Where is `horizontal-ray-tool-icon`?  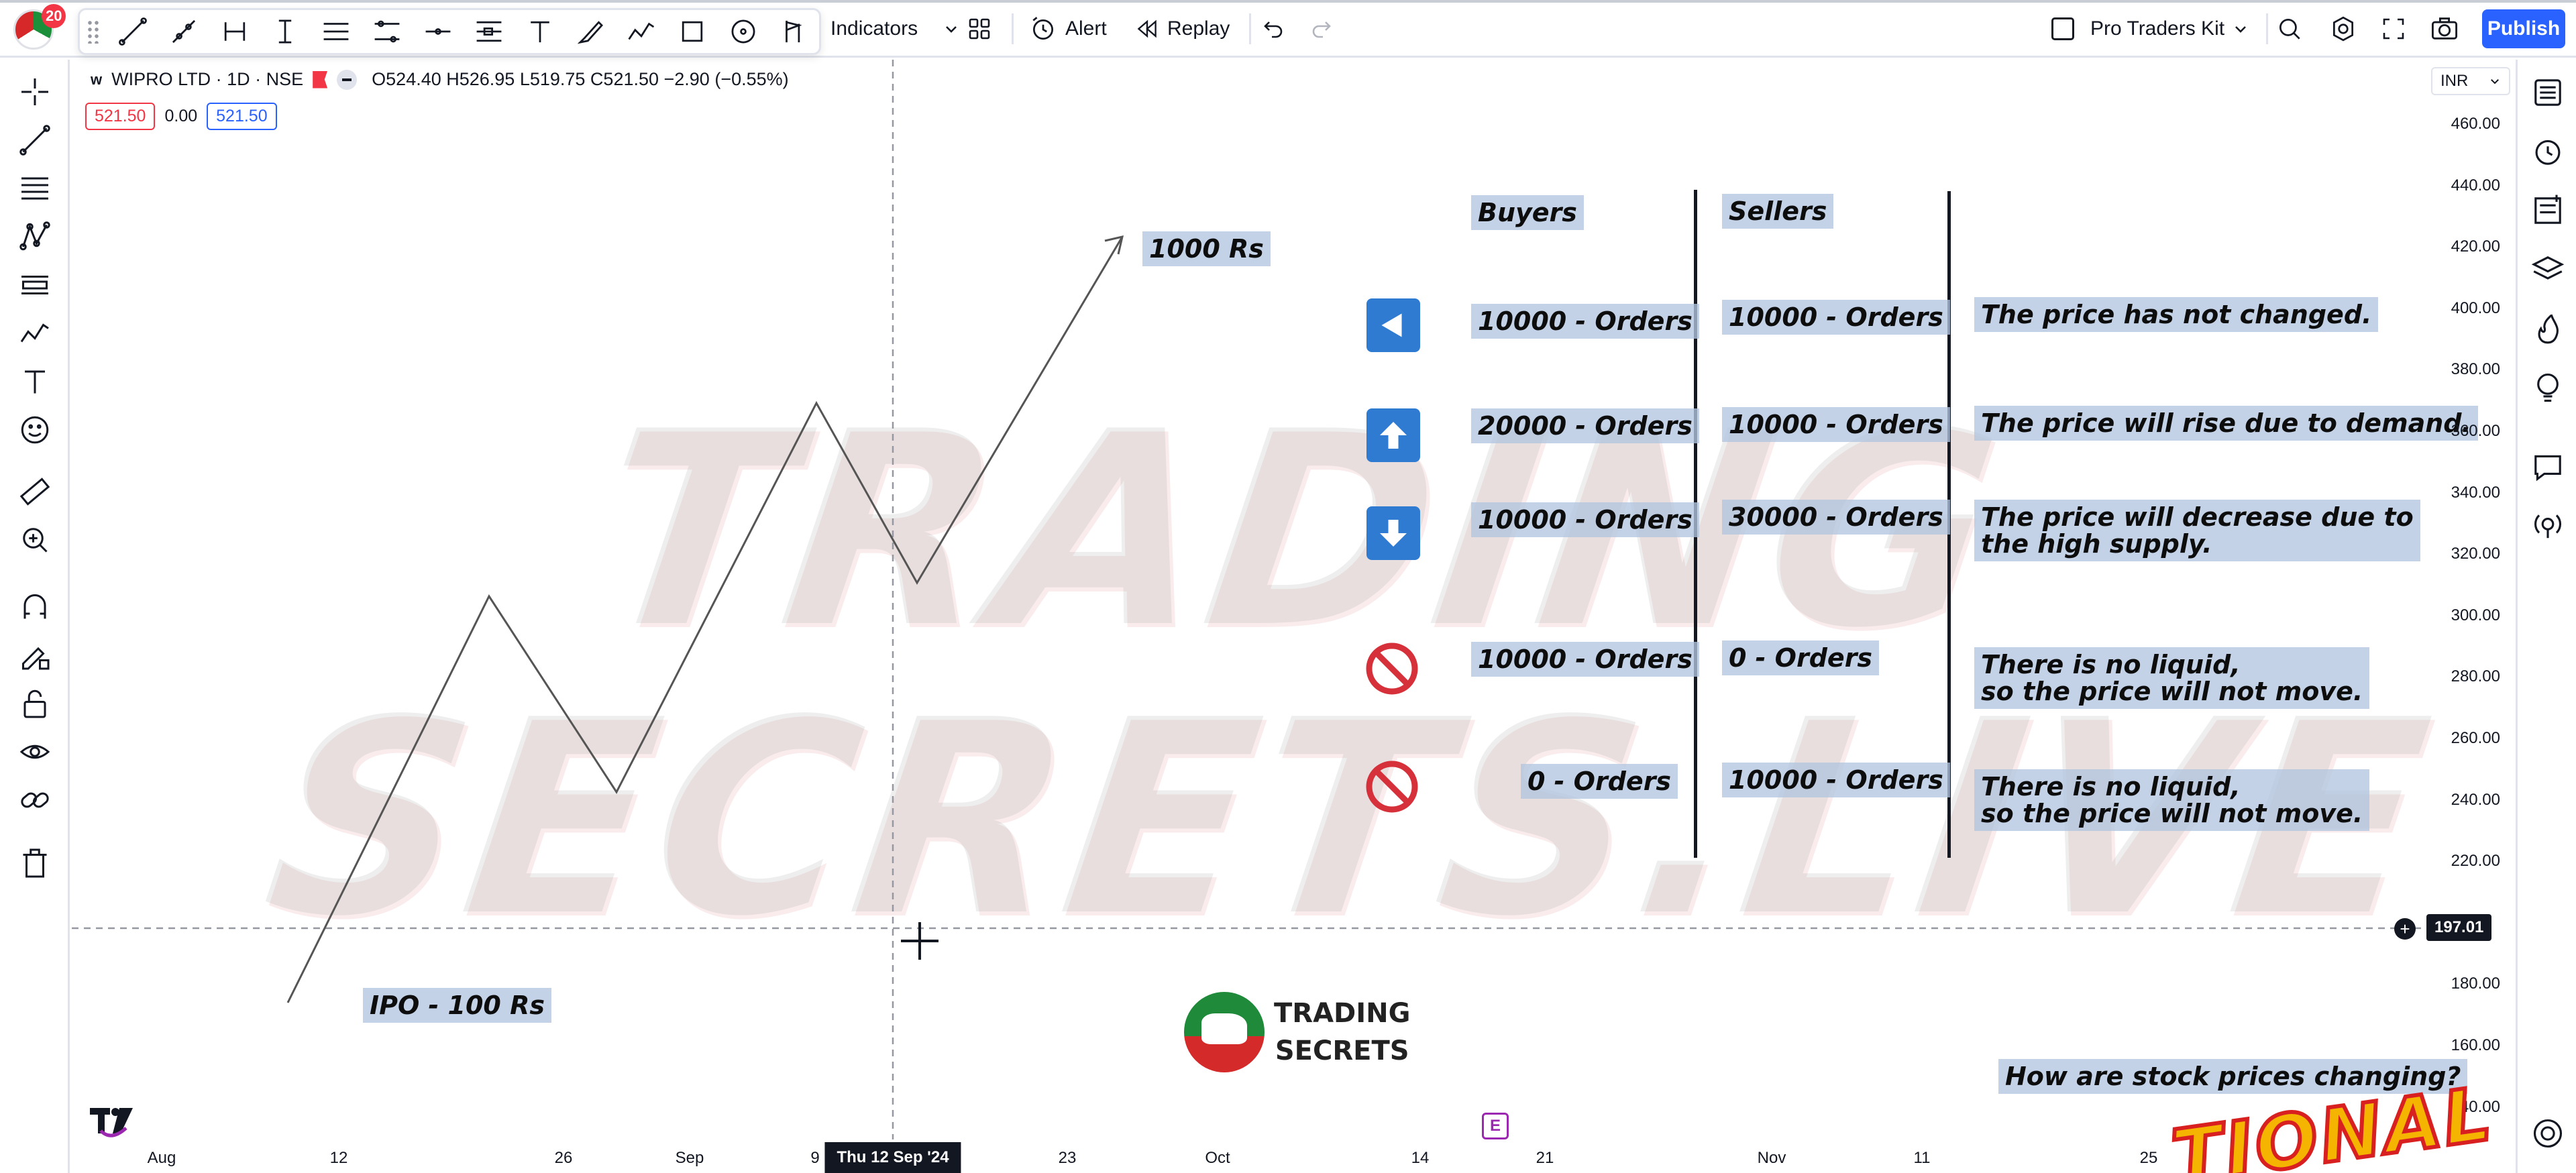 horizontal-ray-tool-icon is located at coordinates (438, 31).